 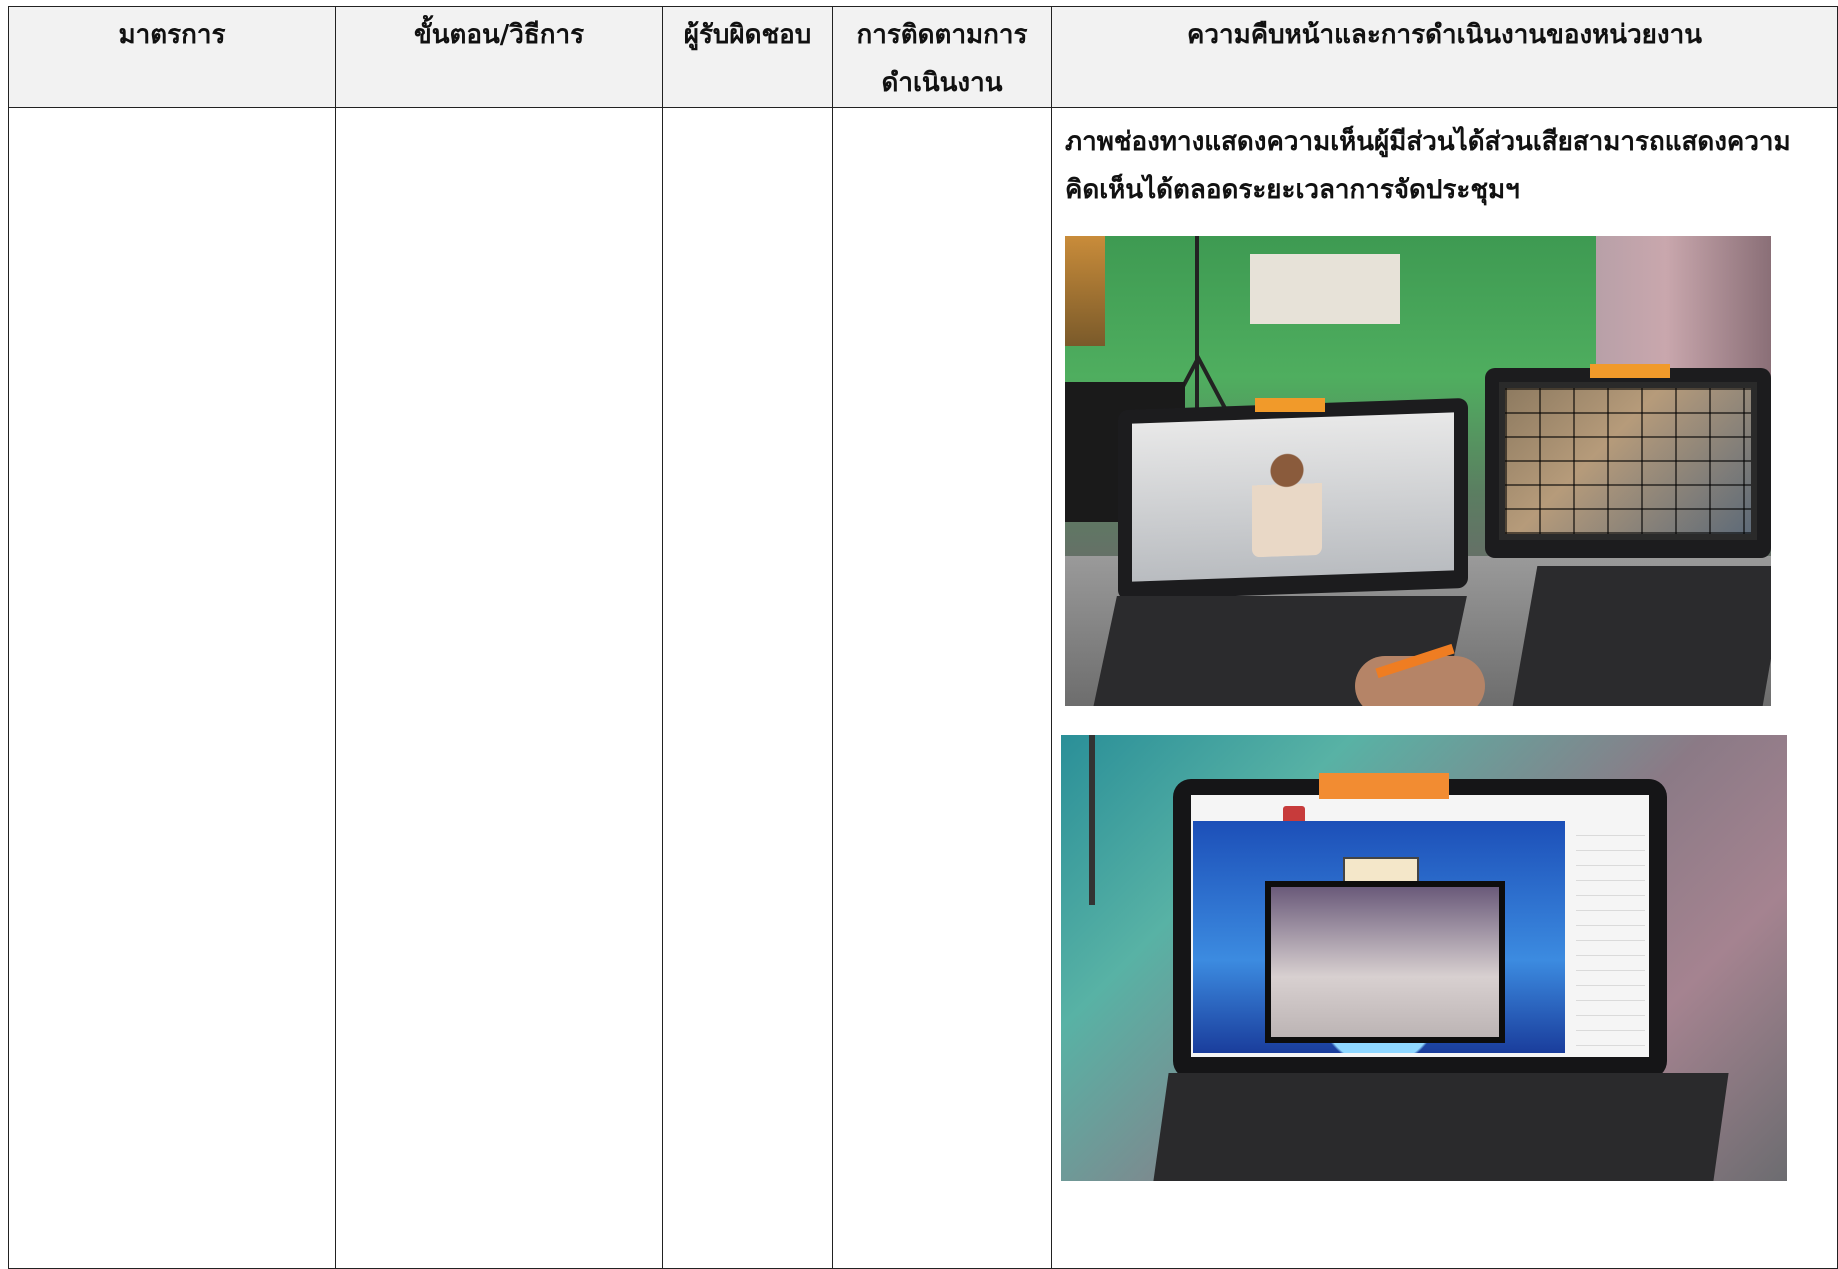 I want to click on laptop-left-screen, so click(x=1293, y=497).